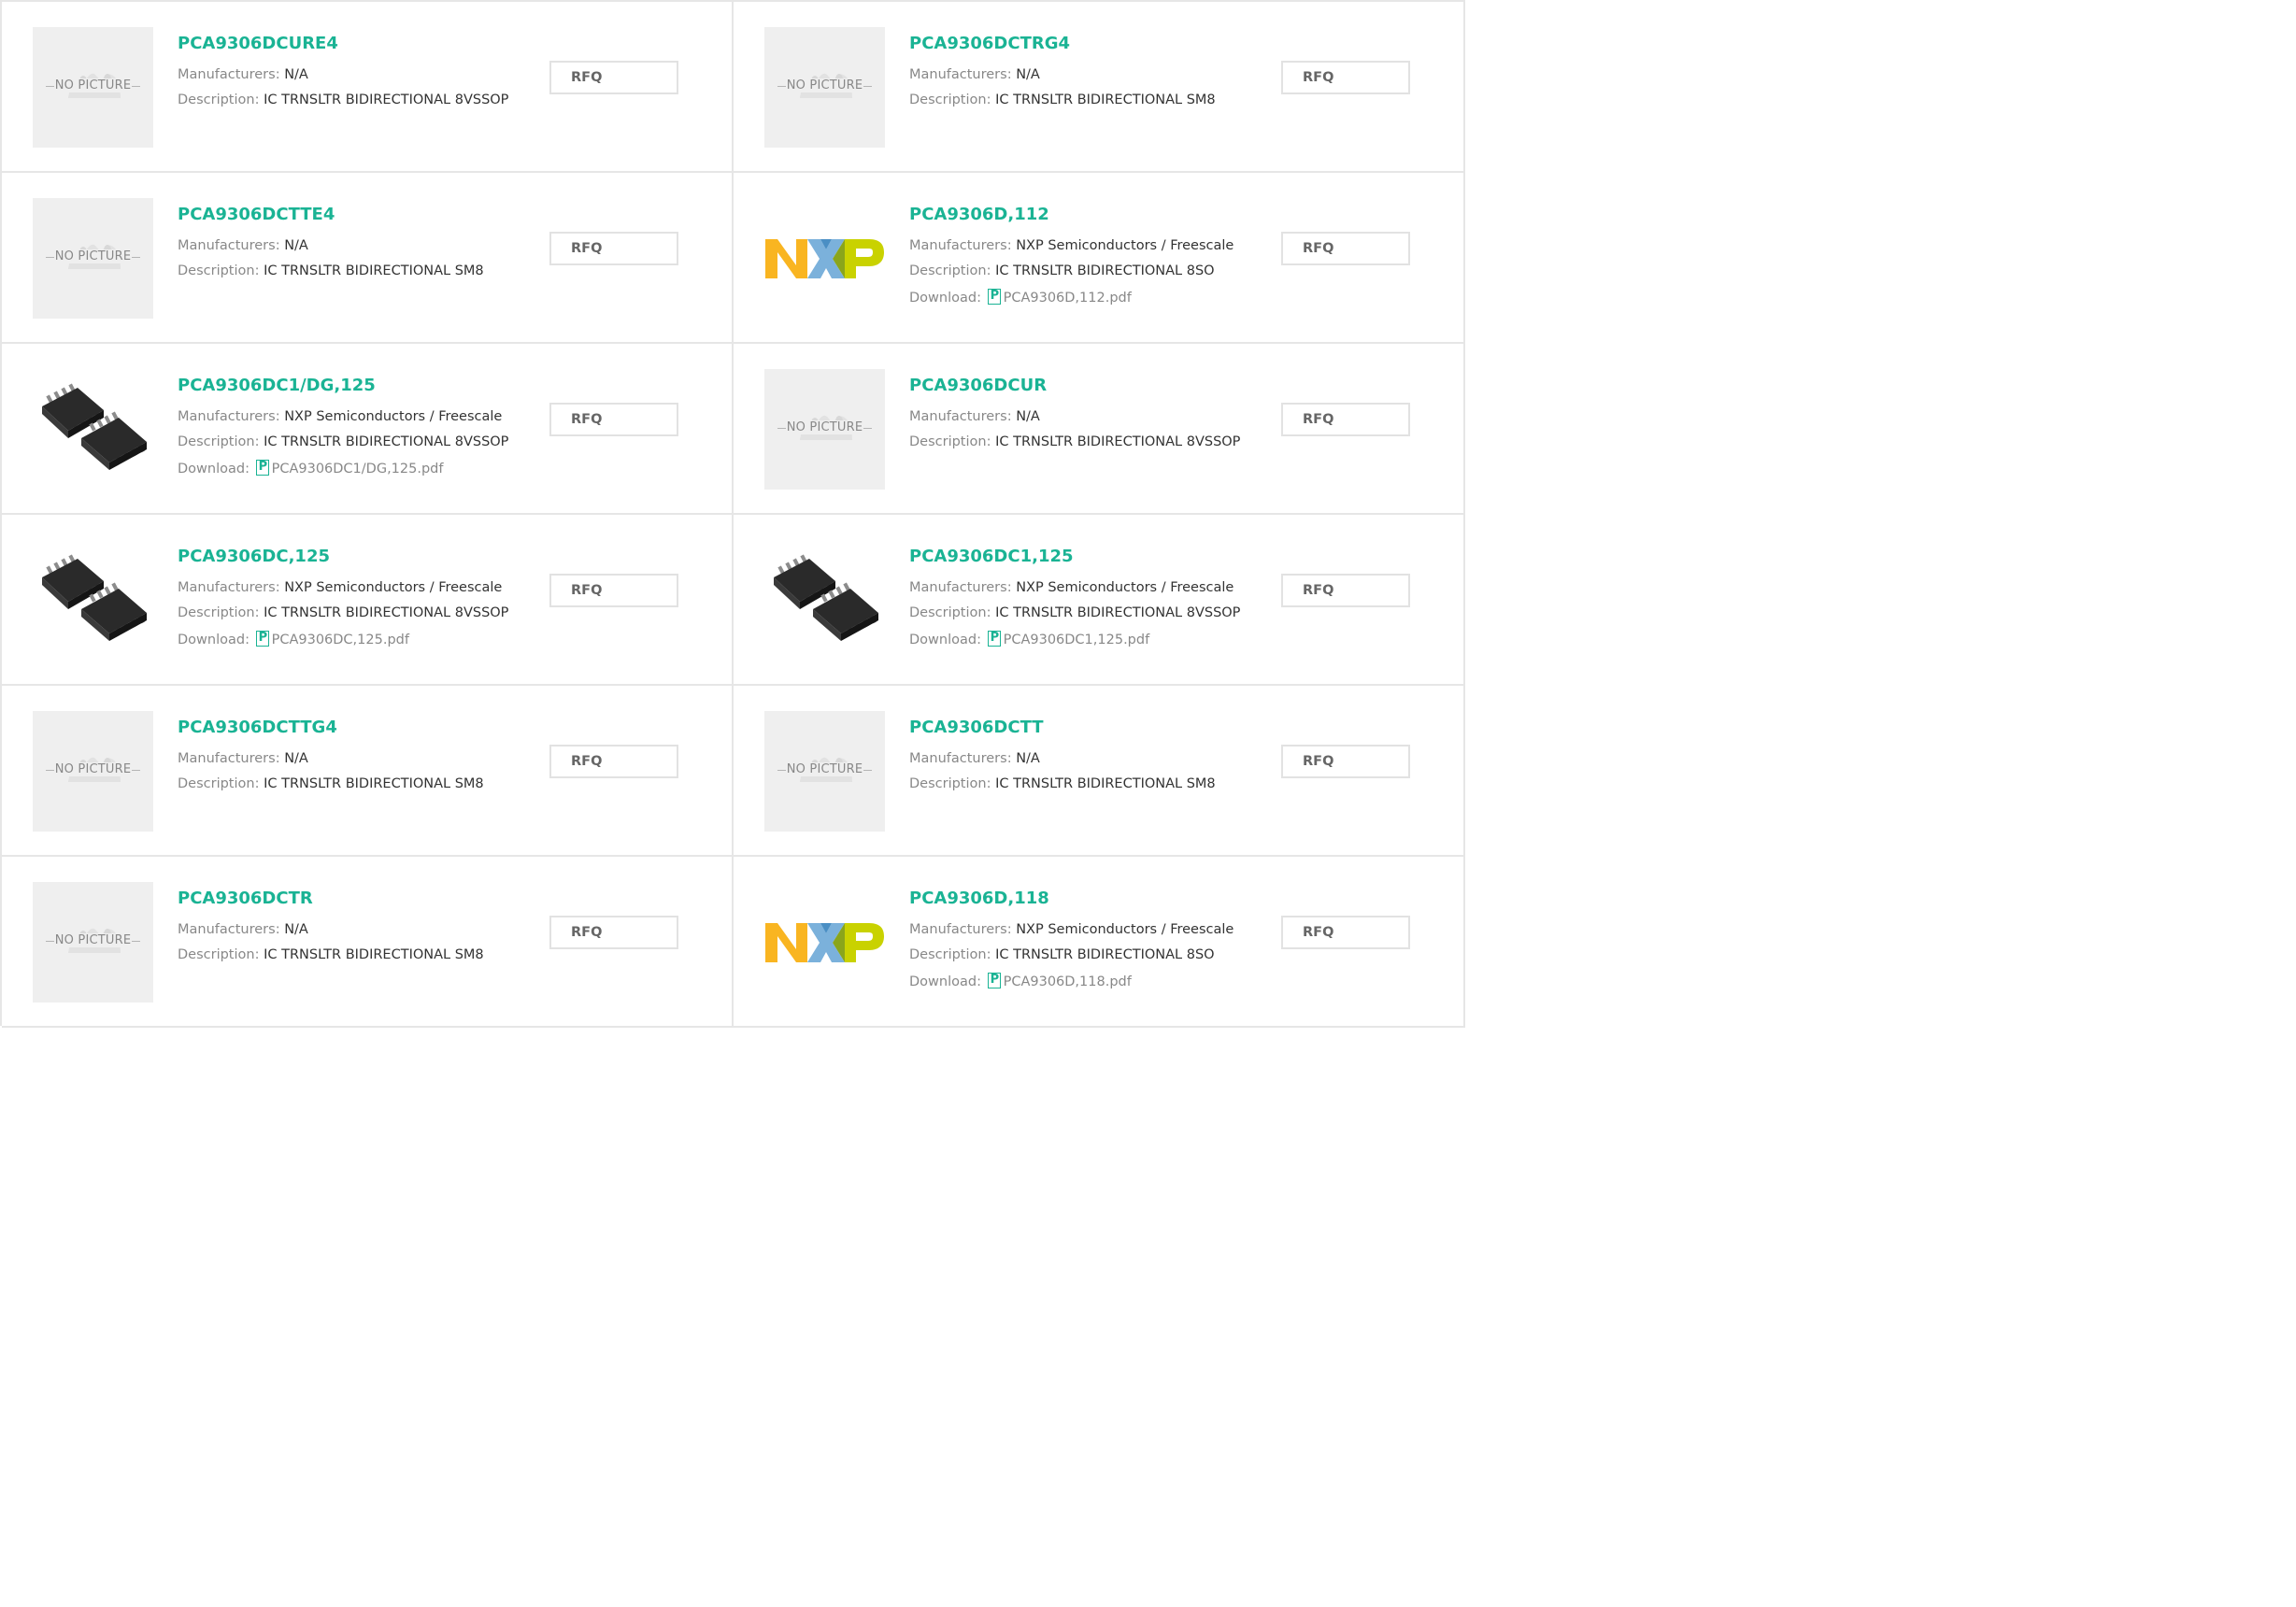 Image resolution: width=2296 pixels, height=1607 pixels. What do you see at coordinates (945, 640) in the screenshot?
I see `download-label: Download:` at bounding box center [945, 640].